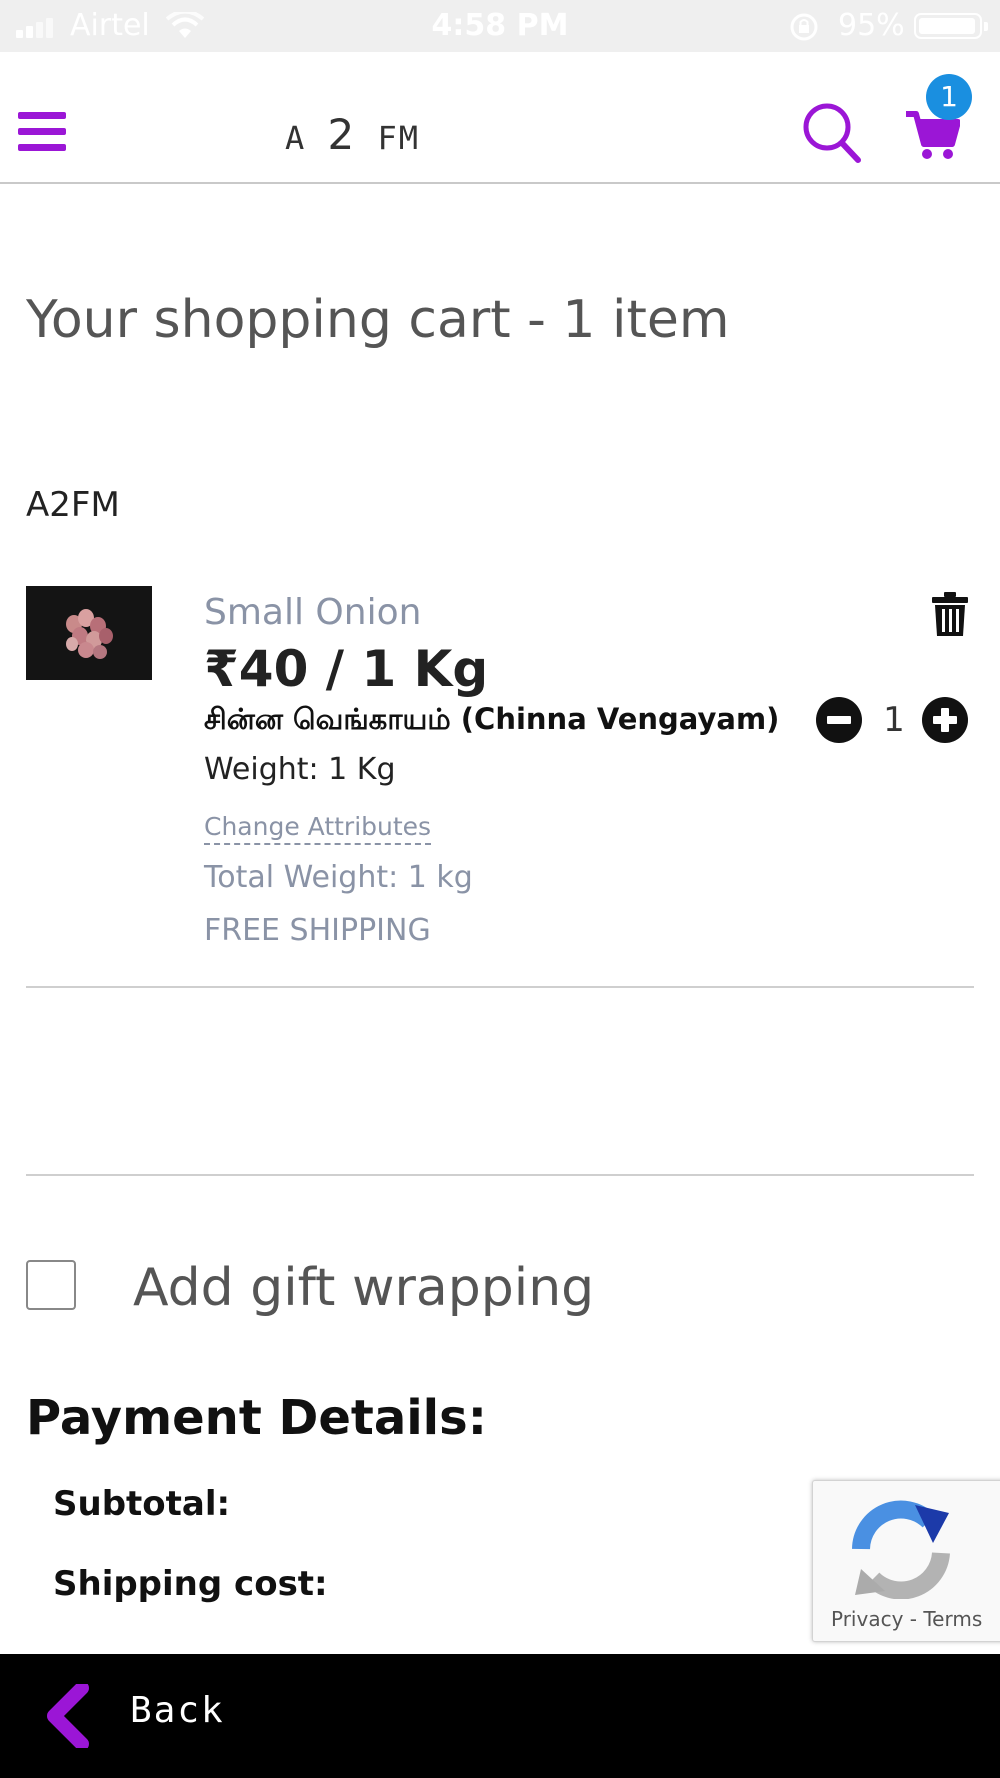  Describe the element at coordinates (839, 720) in the screenshot. I see `quantity-decrease-icon` at that location.